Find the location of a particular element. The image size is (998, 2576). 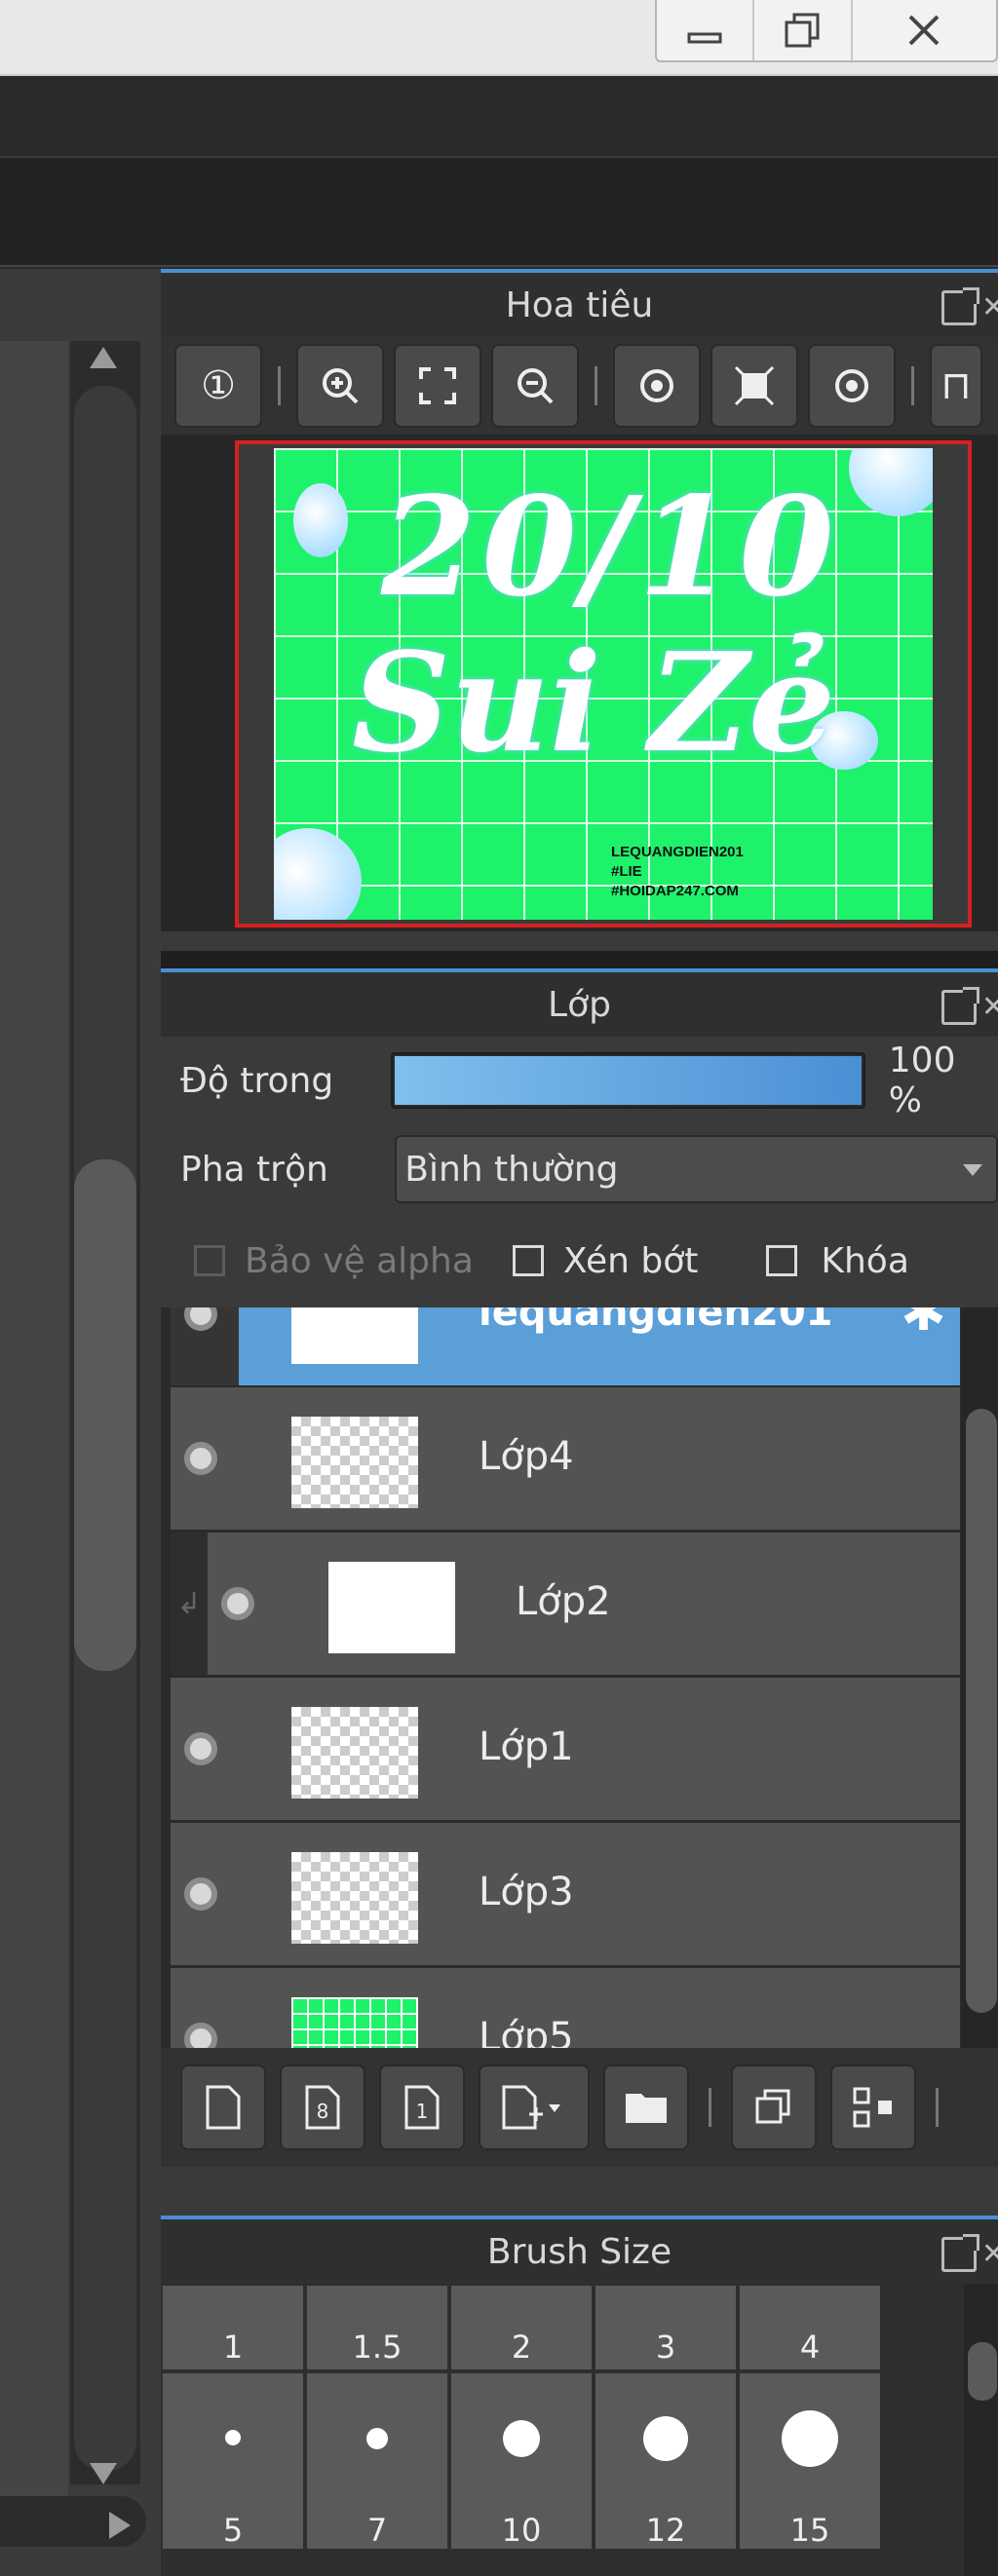

scroll-down-icon is located at coordinates (103, 2473).